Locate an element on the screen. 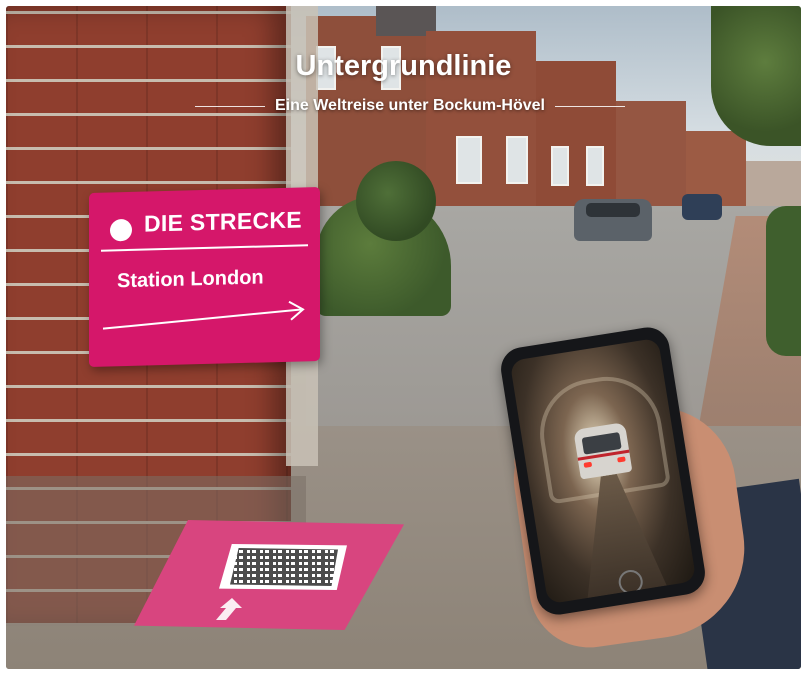  shrub is located at coordinates (396, 201).